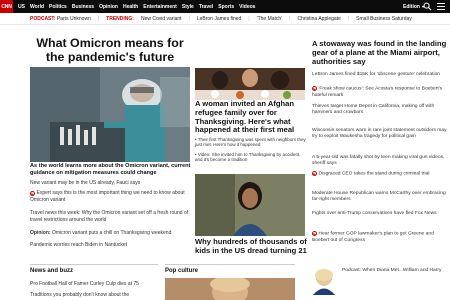  What do you see at coordinates (250, 84) in the screenshot?
I see `thanksgiving-photo` at bounding box center [250, 84].